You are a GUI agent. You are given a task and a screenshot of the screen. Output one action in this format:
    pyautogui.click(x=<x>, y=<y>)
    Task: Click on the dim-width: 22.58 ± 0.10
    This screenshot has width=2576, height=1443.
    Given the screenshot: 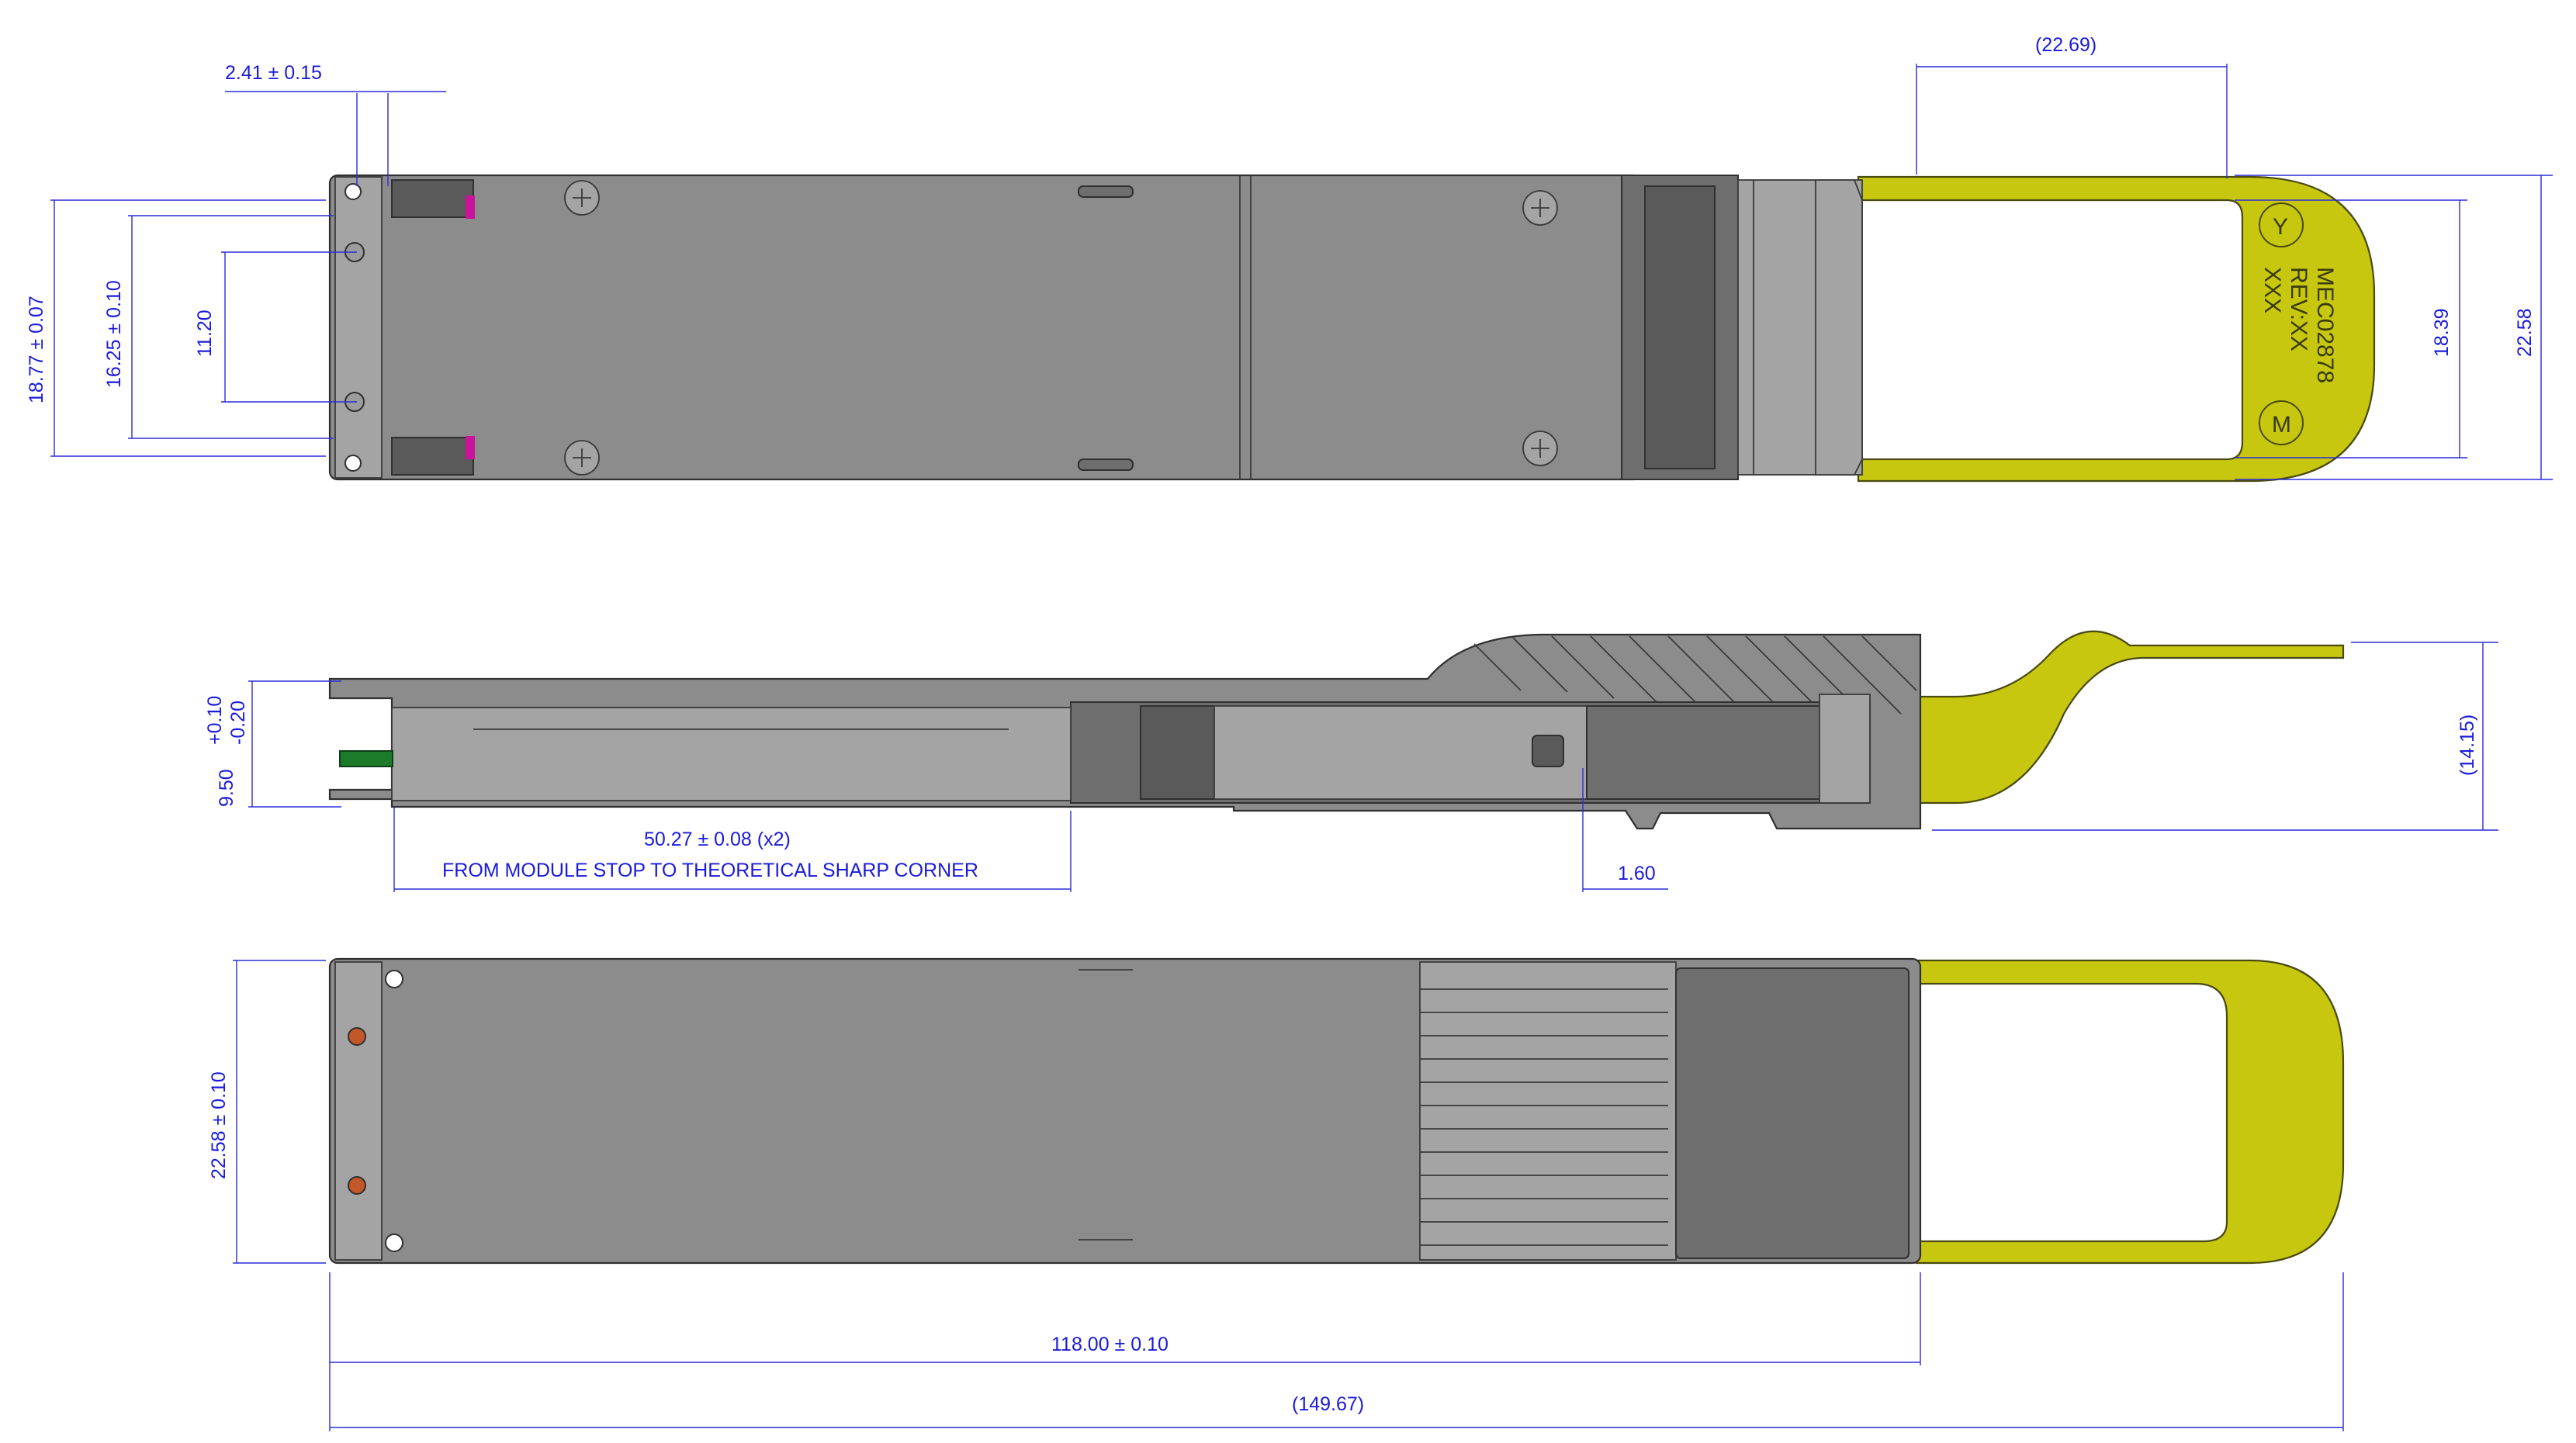 What is the action you would take?
    pyautogui.click(x=219, y=1125)
    